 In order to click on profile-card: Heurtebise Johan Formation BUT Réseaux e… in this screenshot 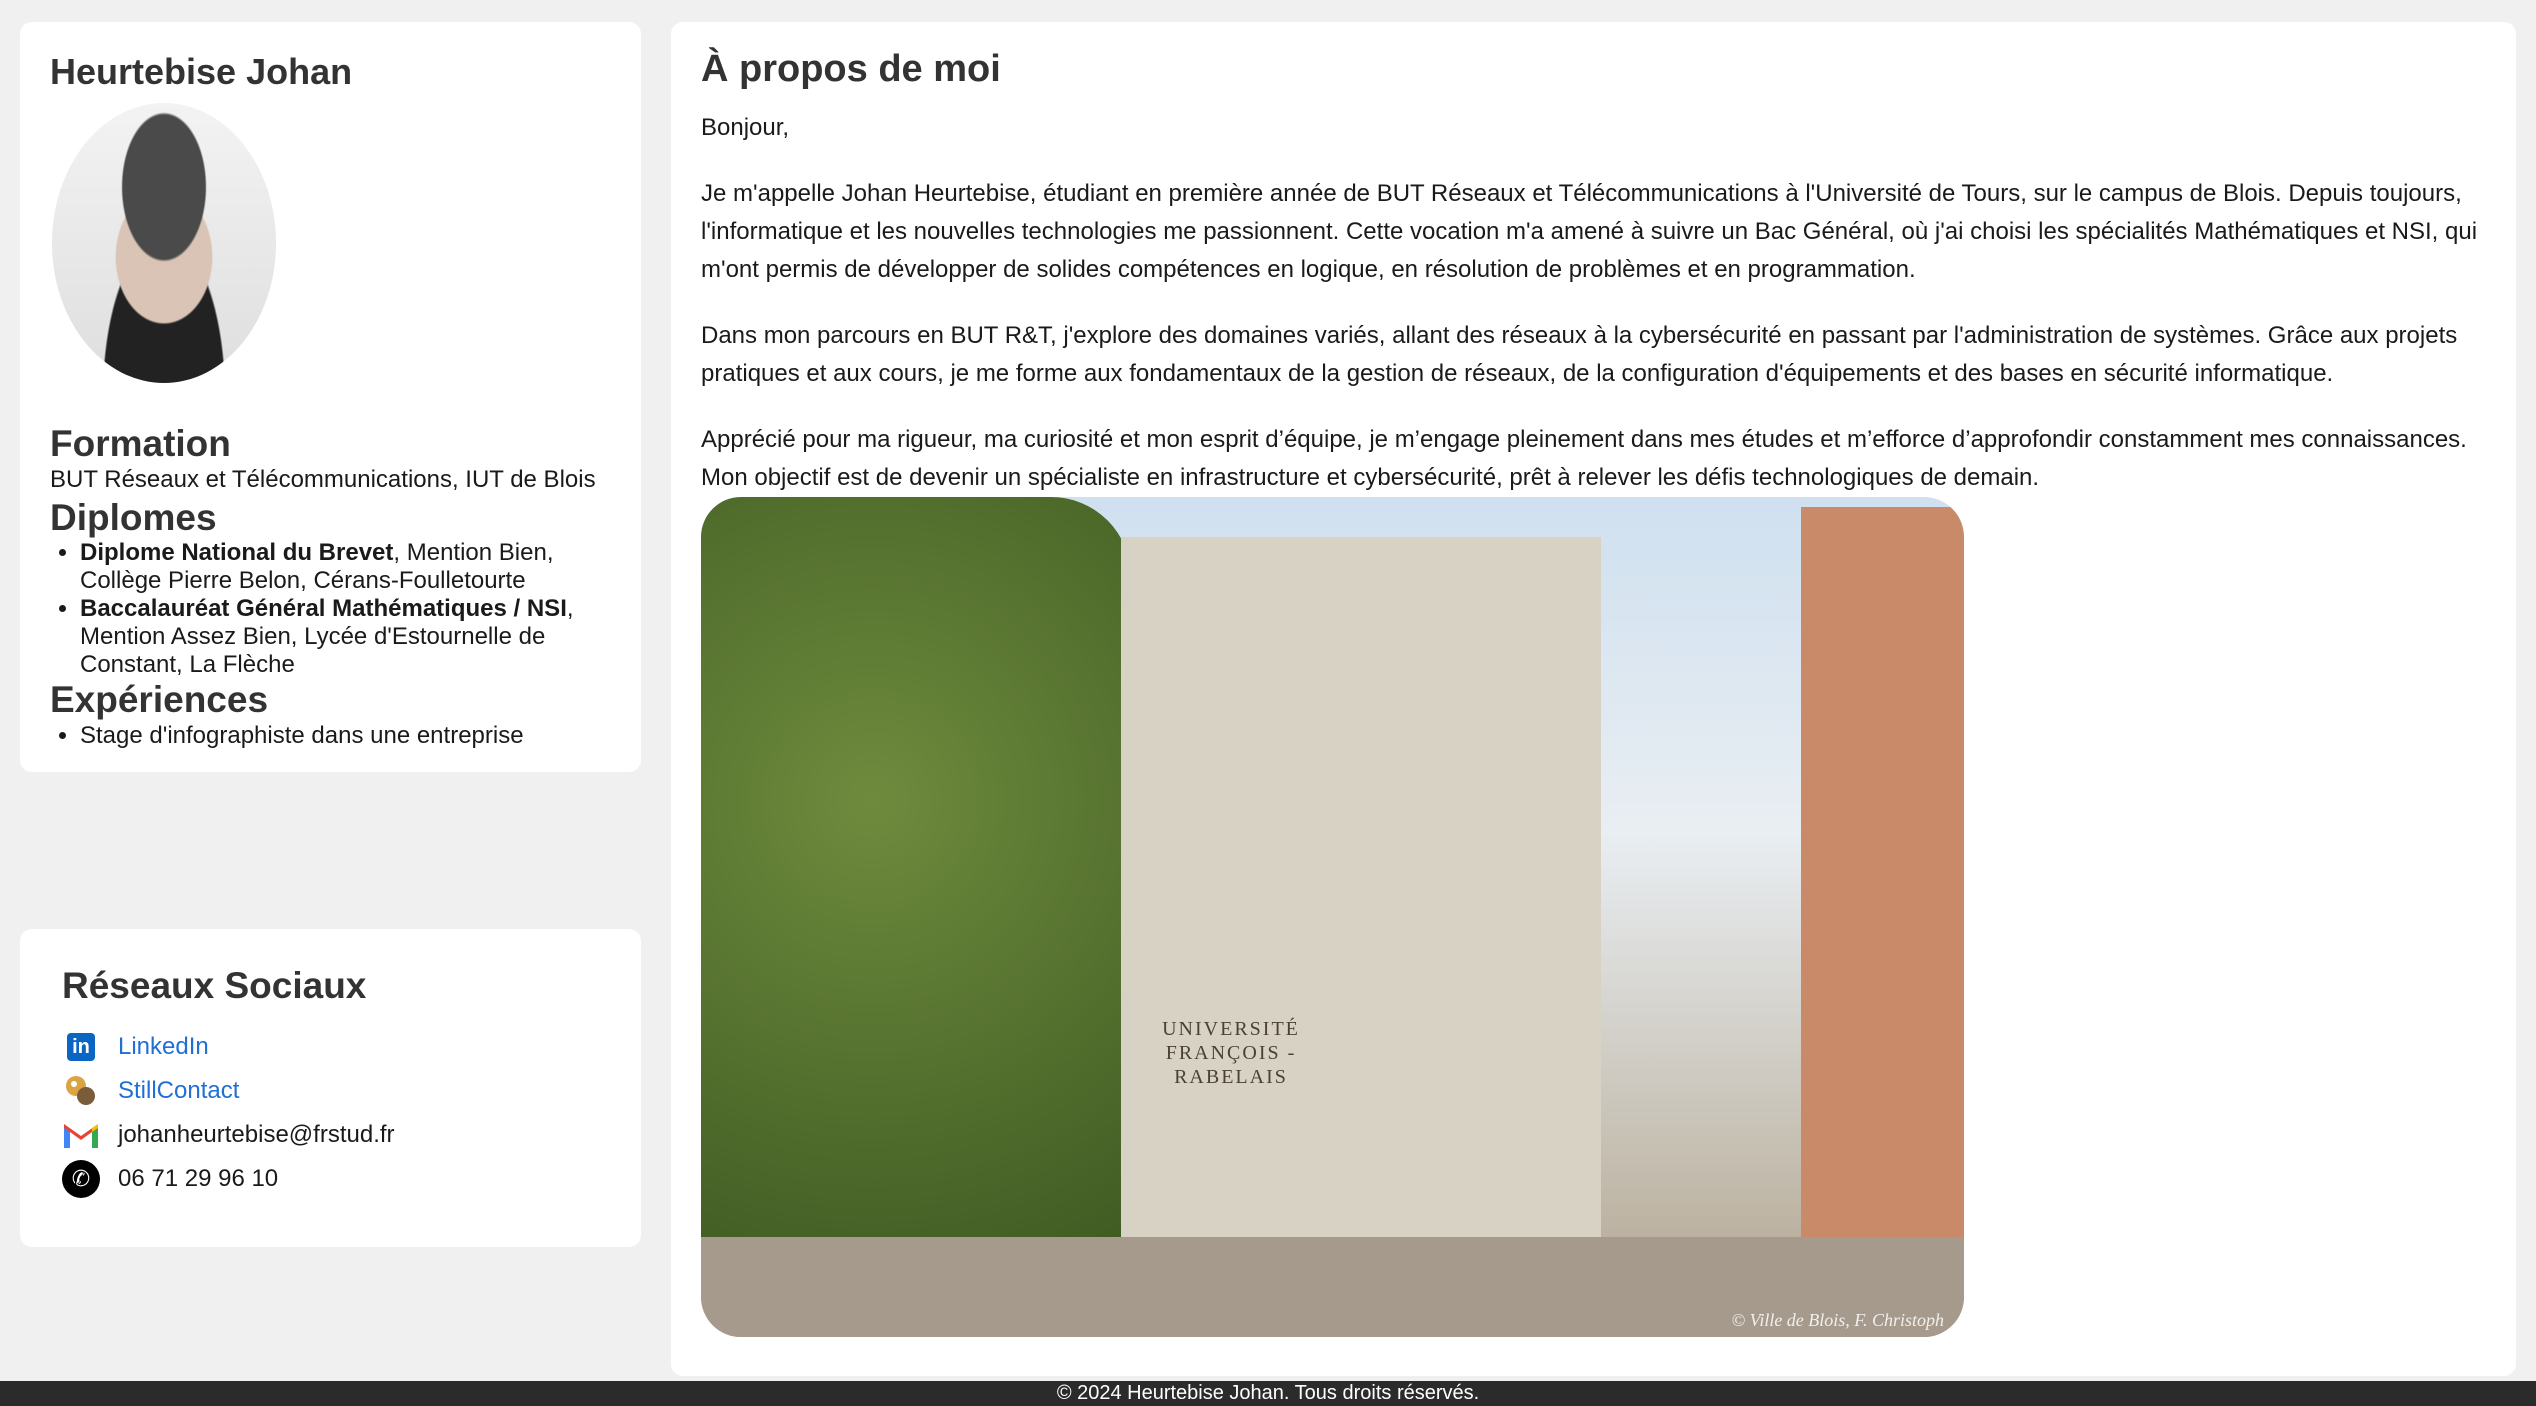, I will do `click(330, 397)`.